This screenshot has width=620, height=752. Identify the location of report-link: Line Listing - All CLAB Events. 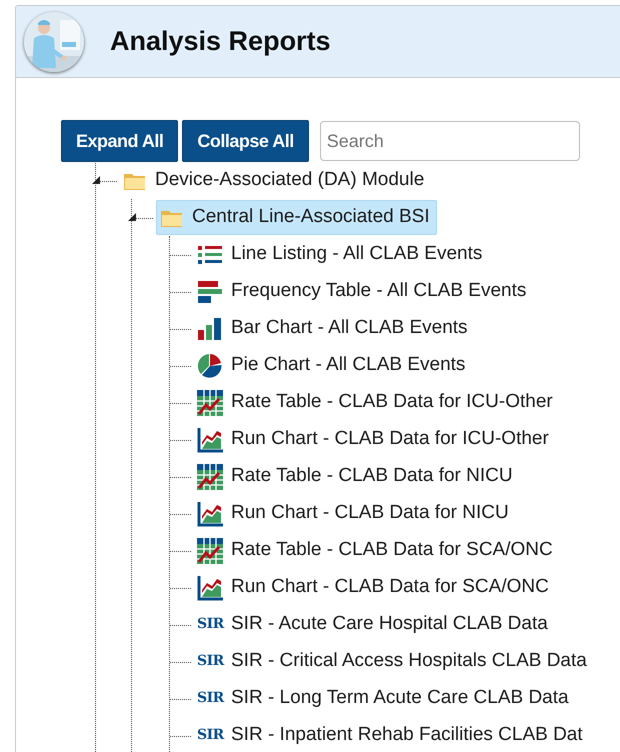
(341, 254).